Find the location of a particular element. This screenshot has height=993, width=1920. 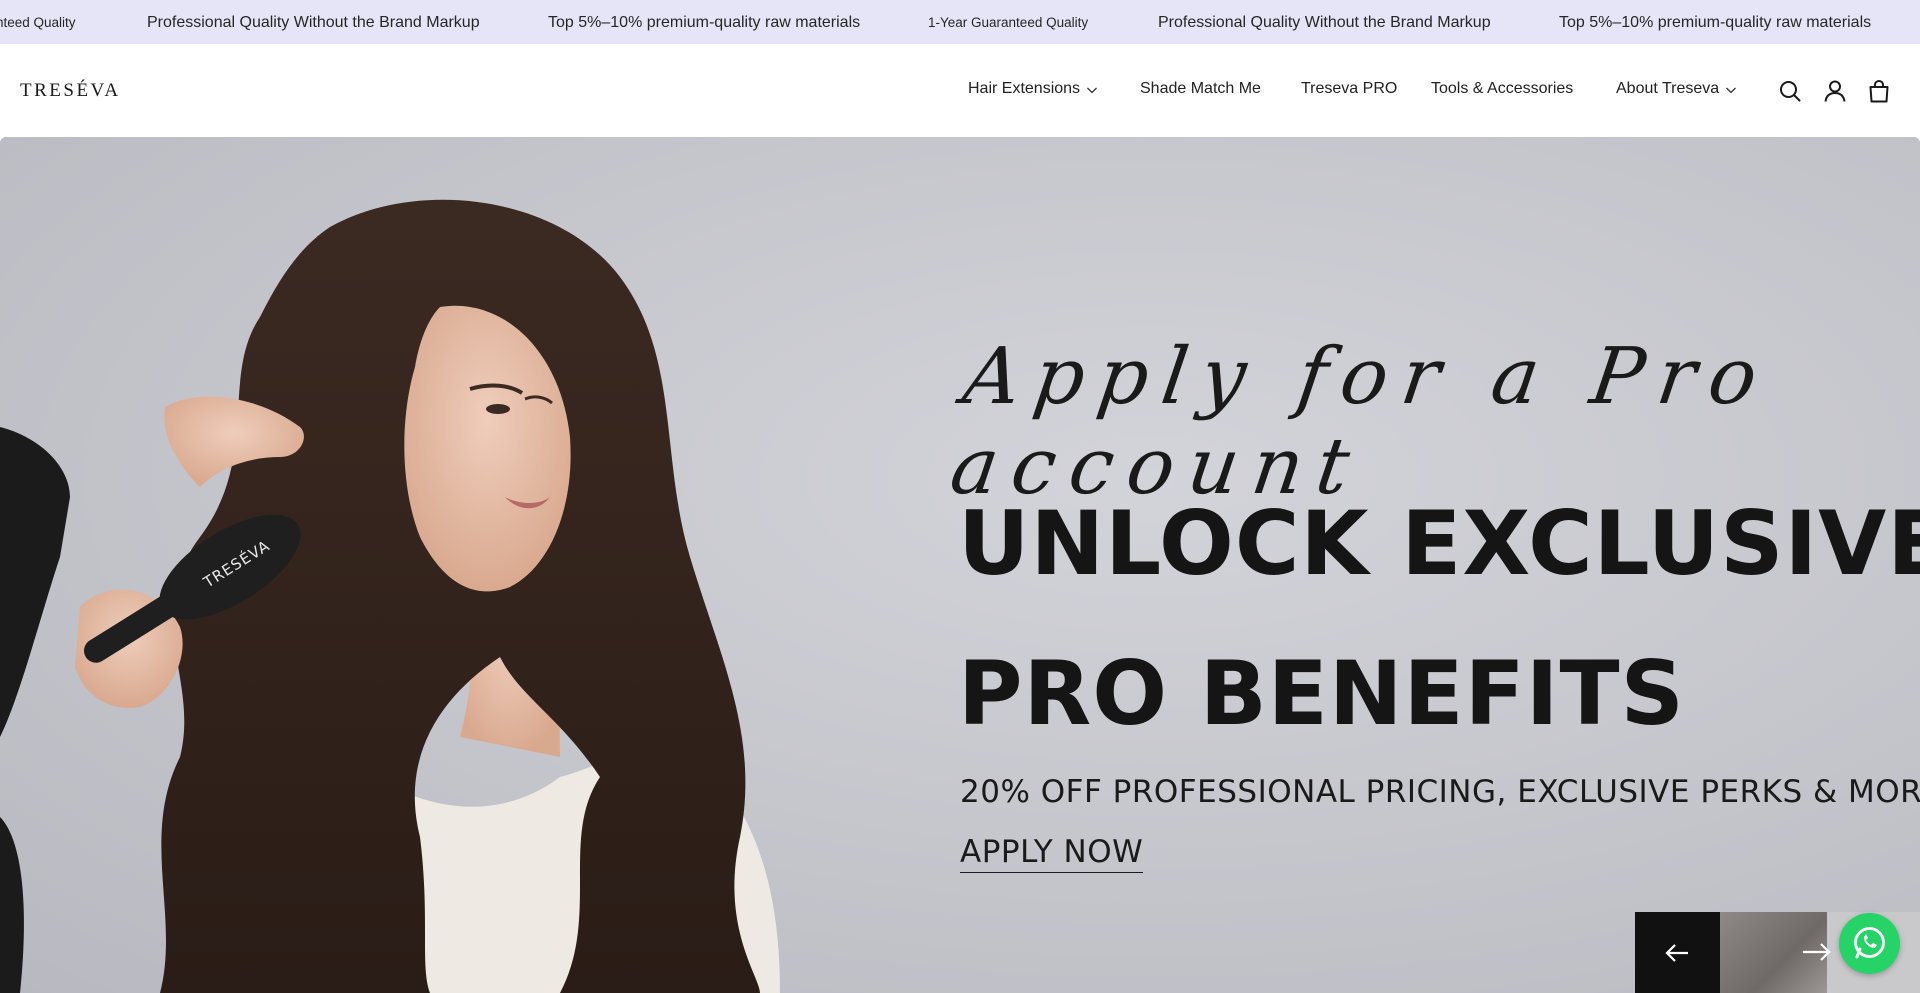

search-icon is located at coordinates (1790, 91).